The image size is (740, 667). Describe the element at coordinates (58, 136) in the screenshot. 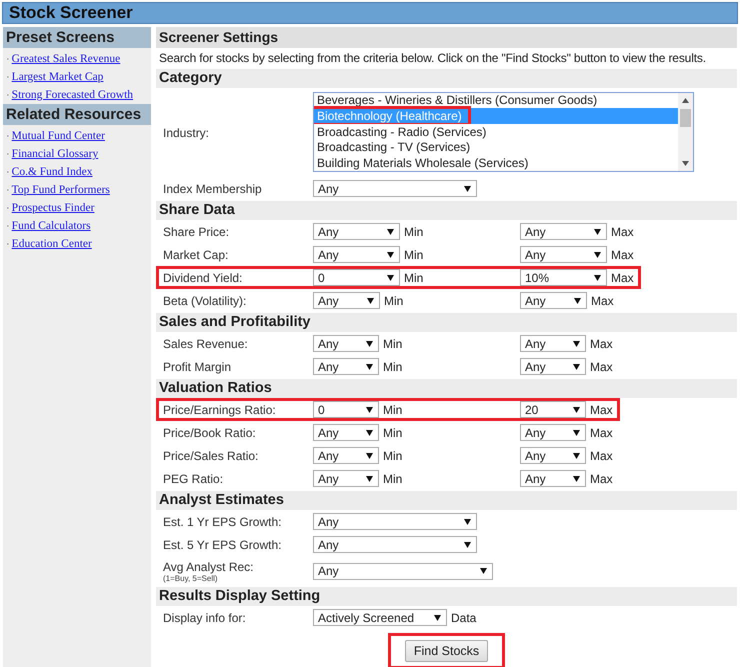

I see `sidebar-link: Mutual Fund Center` at that location.